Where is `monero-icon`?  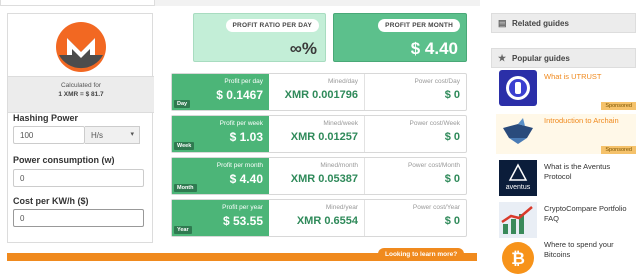 monero-icon is located at coordinates (81, 47).